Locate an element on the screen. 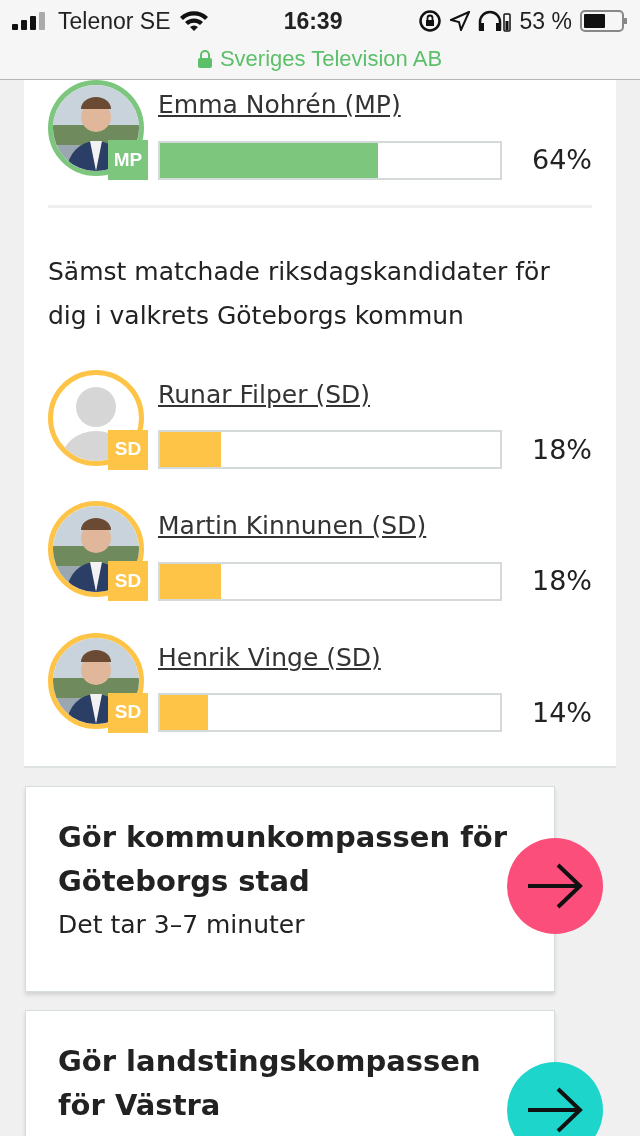 This screenshot has height=1136, width=640. match-percent: 14% is located at coordinates (561, 712).